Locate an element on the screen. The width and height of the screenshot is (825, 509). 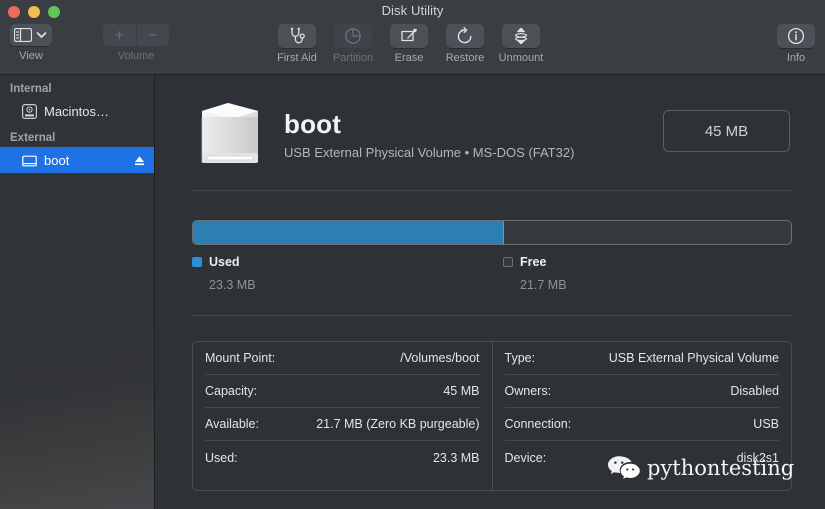
sidebar-layout-icon is located at coordinates (23, 35).